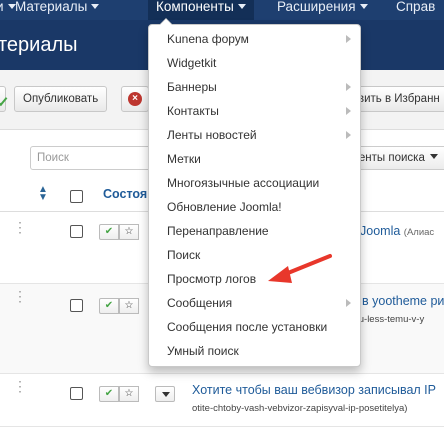  I want to click on select-all-checkbox, so click(76, 196).